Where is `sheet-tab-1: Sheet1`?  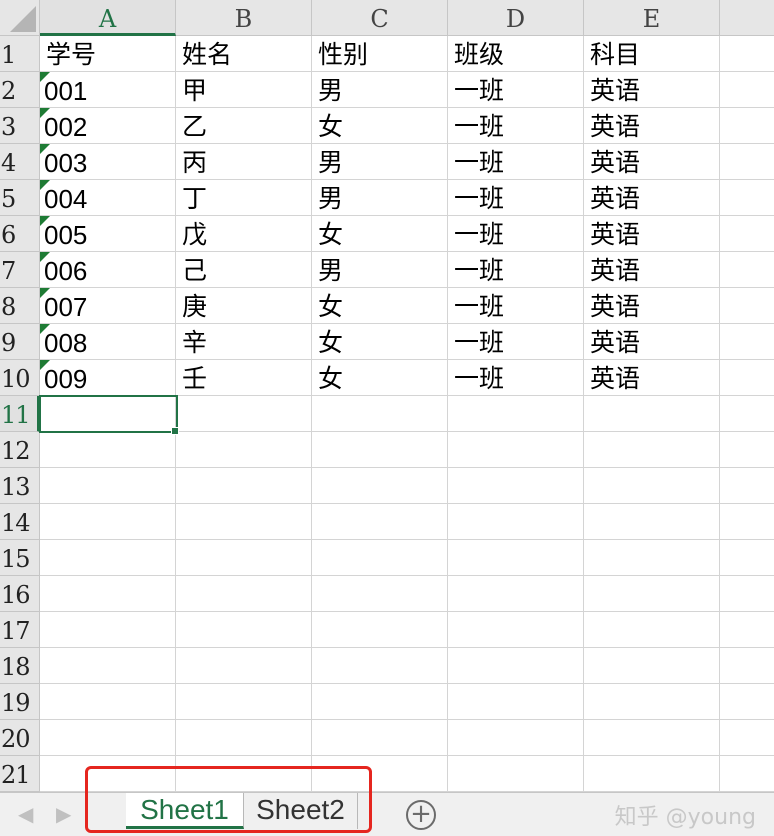
sheet-tab-1: Sheet1 is located at coordinates (185, 811).